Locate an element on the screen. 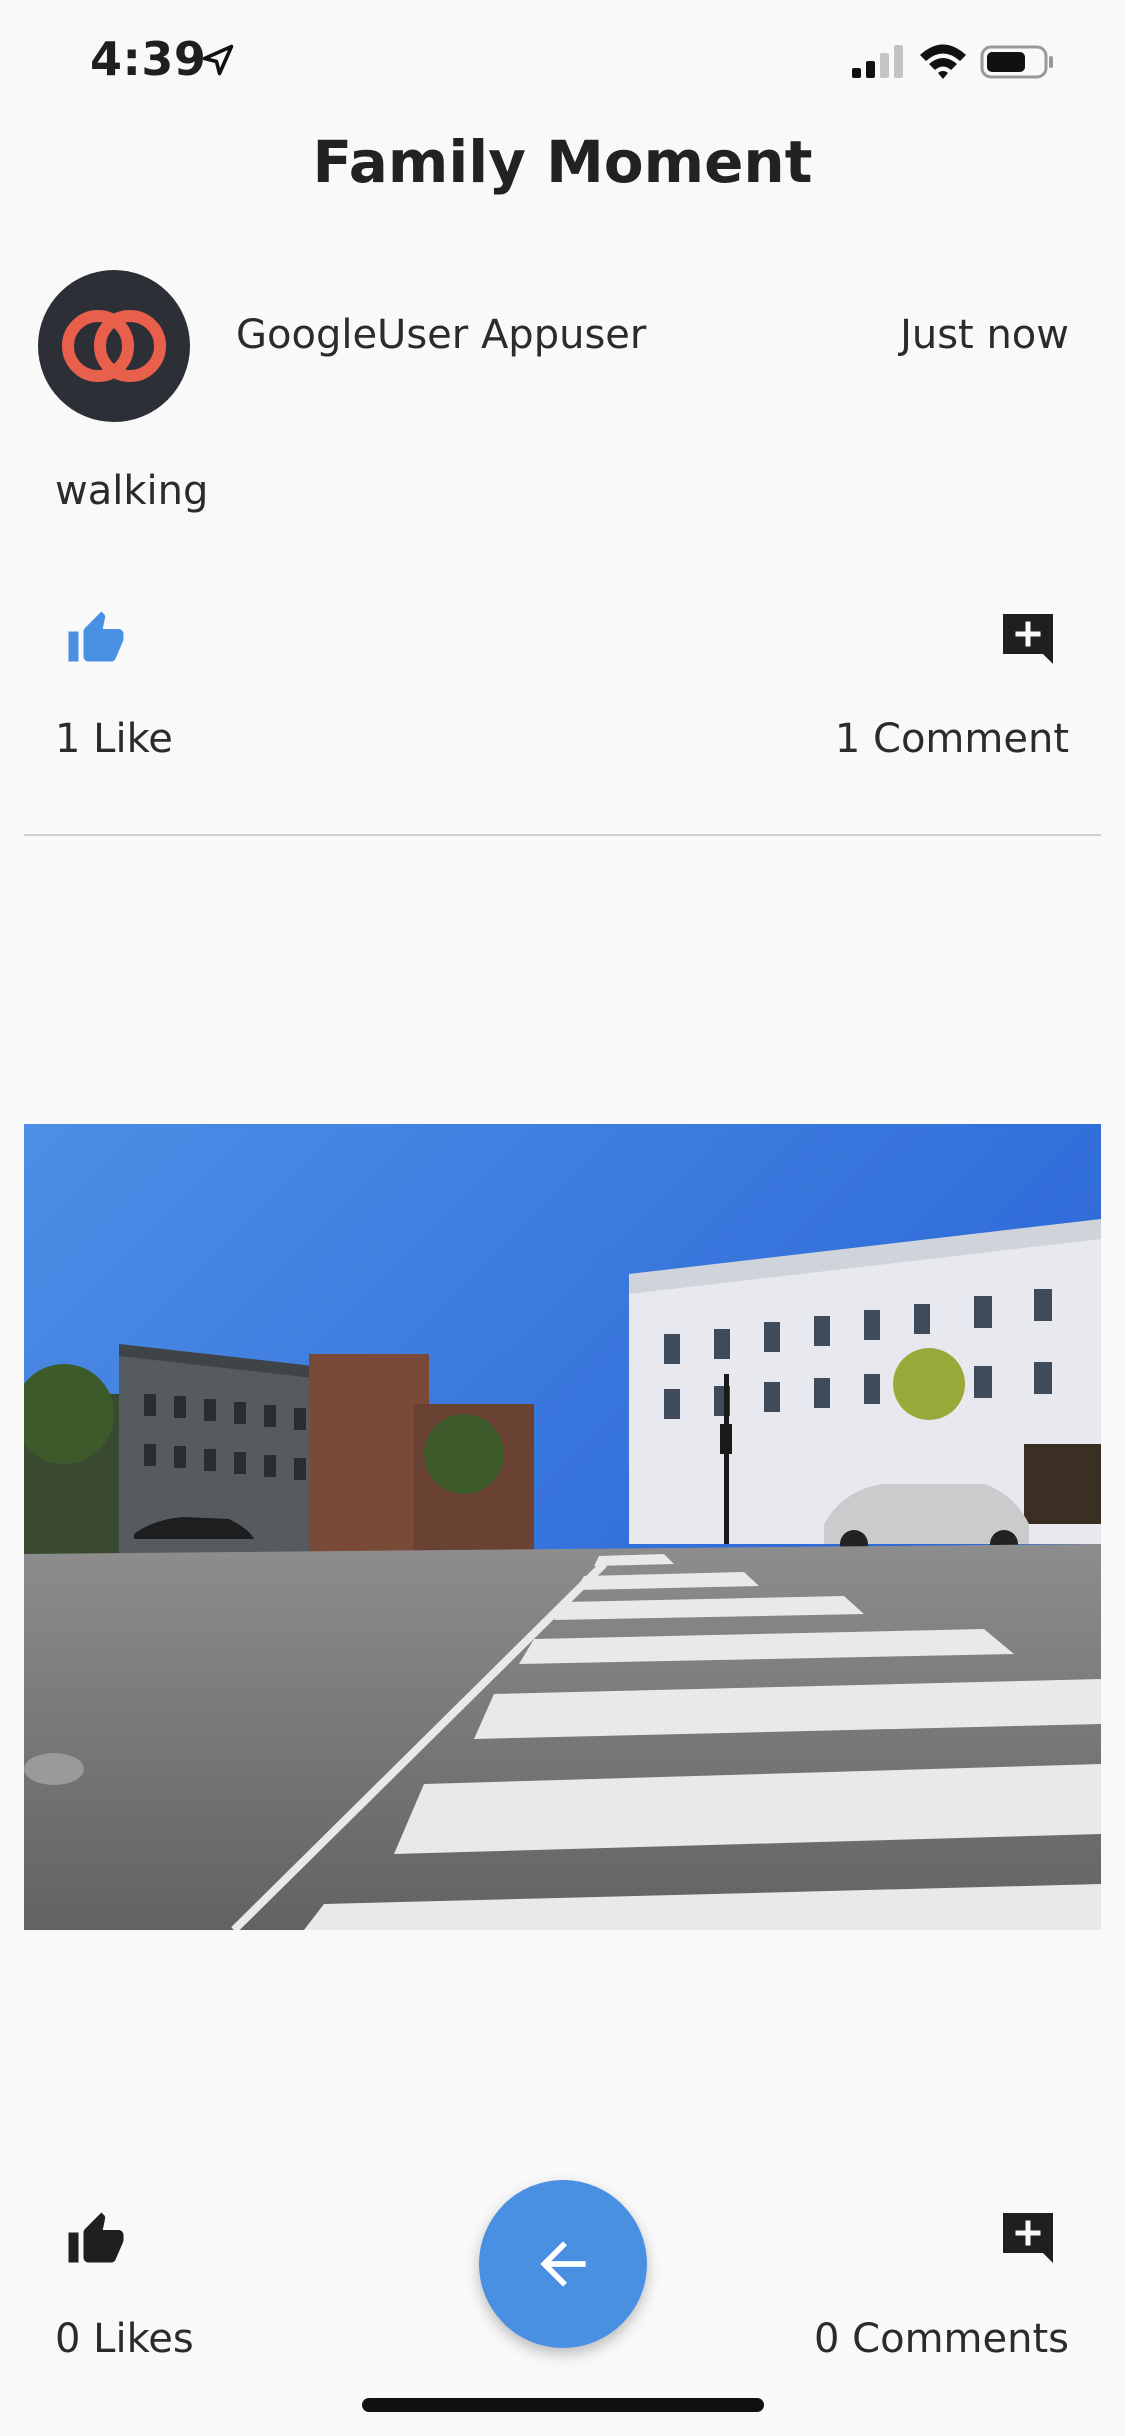 The height and width of the screenshot is (2436, 1125). footer-add-comment-button is located at coordinates (1028, 2238).